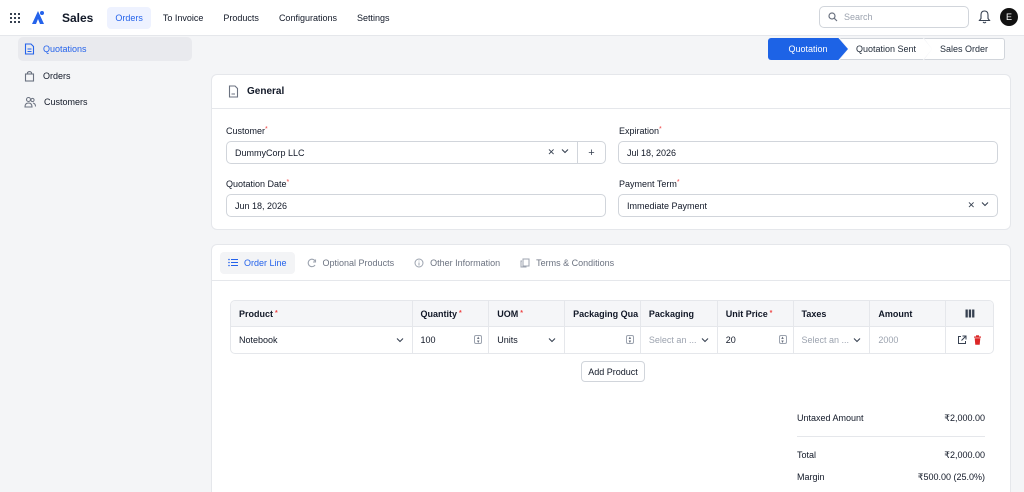 This screenshot has width=1024, height=492. What do you see at coordinates (807, 455) in the screenshot?
I see `total-label: Total` at bounding box center [807, 455].